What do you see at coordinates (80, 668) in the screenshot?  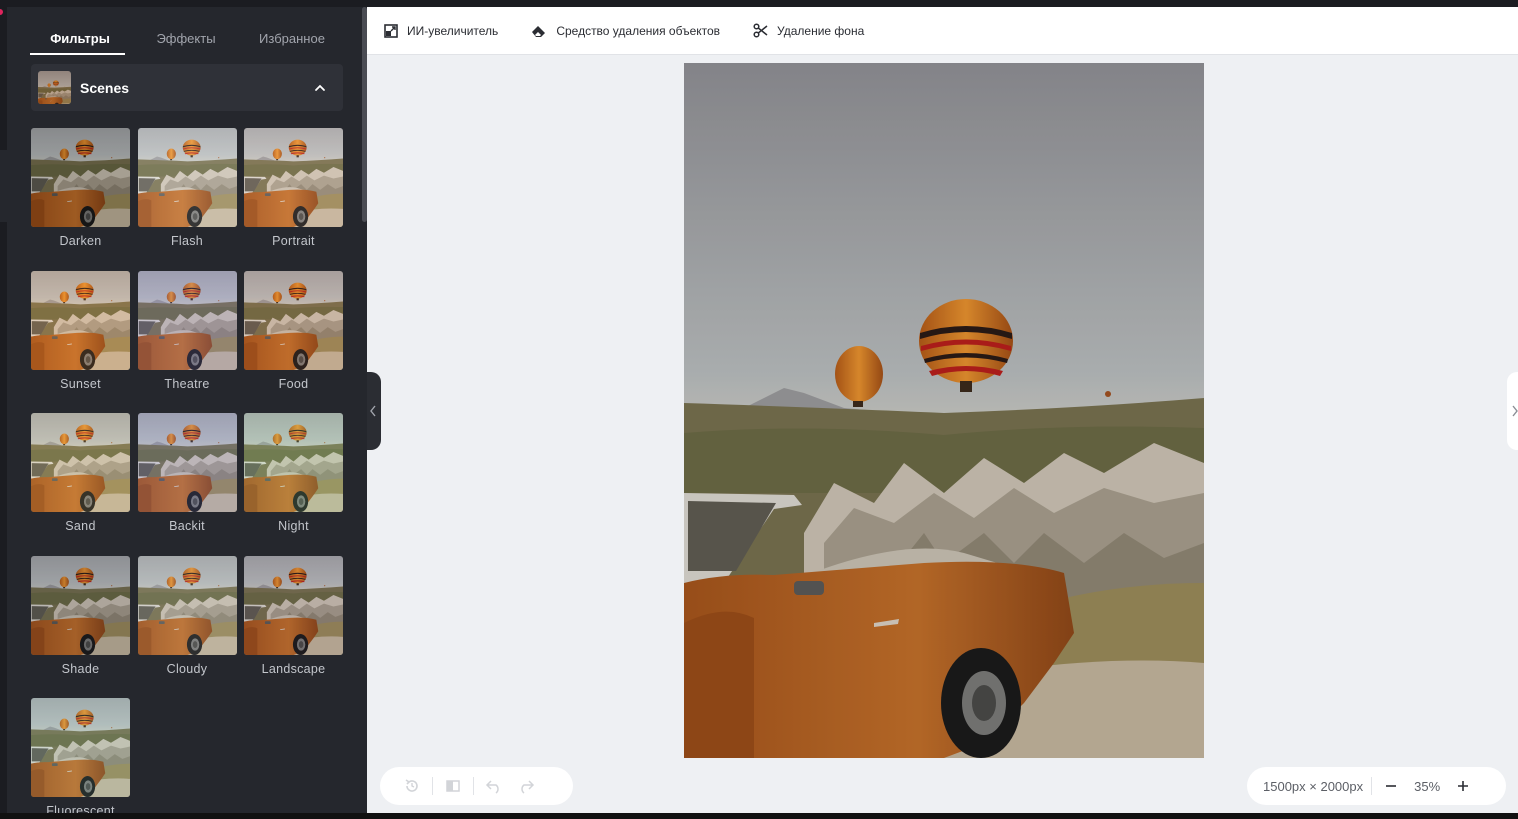 I see `filter-name: Shade` at bounding box center [80, 668].